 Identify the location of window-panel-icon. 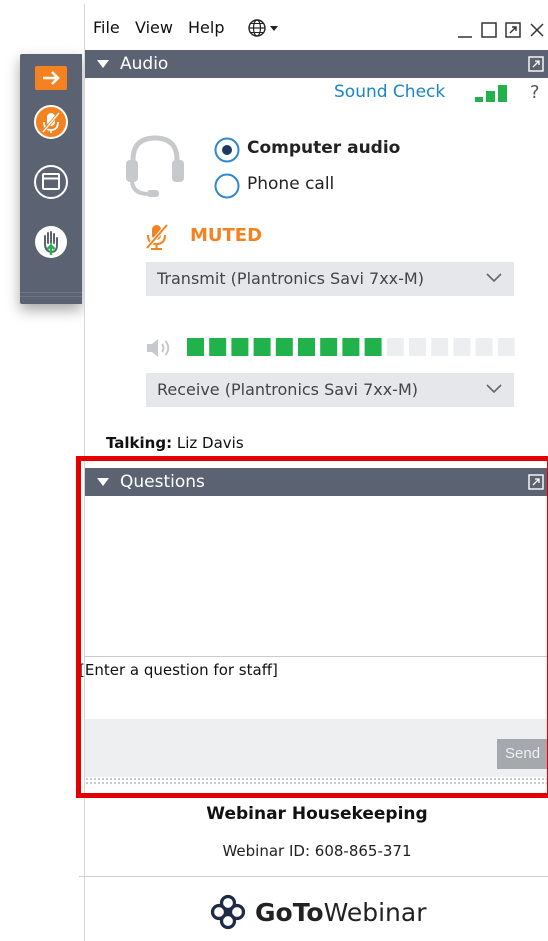
(51, 182).